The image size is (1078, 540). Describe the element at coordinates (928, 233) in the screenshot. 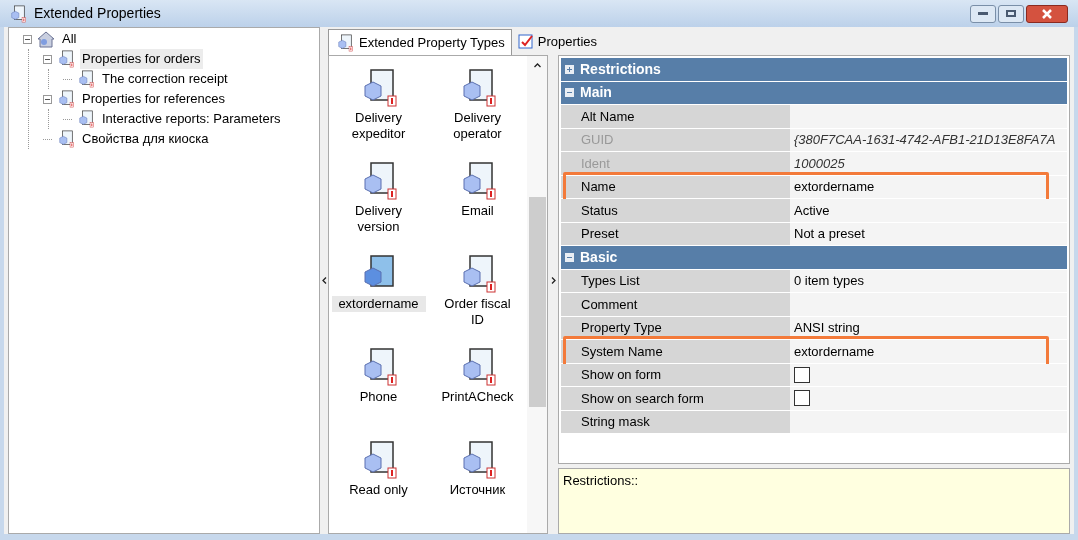

I see `property-value: Not a preset` at that location.